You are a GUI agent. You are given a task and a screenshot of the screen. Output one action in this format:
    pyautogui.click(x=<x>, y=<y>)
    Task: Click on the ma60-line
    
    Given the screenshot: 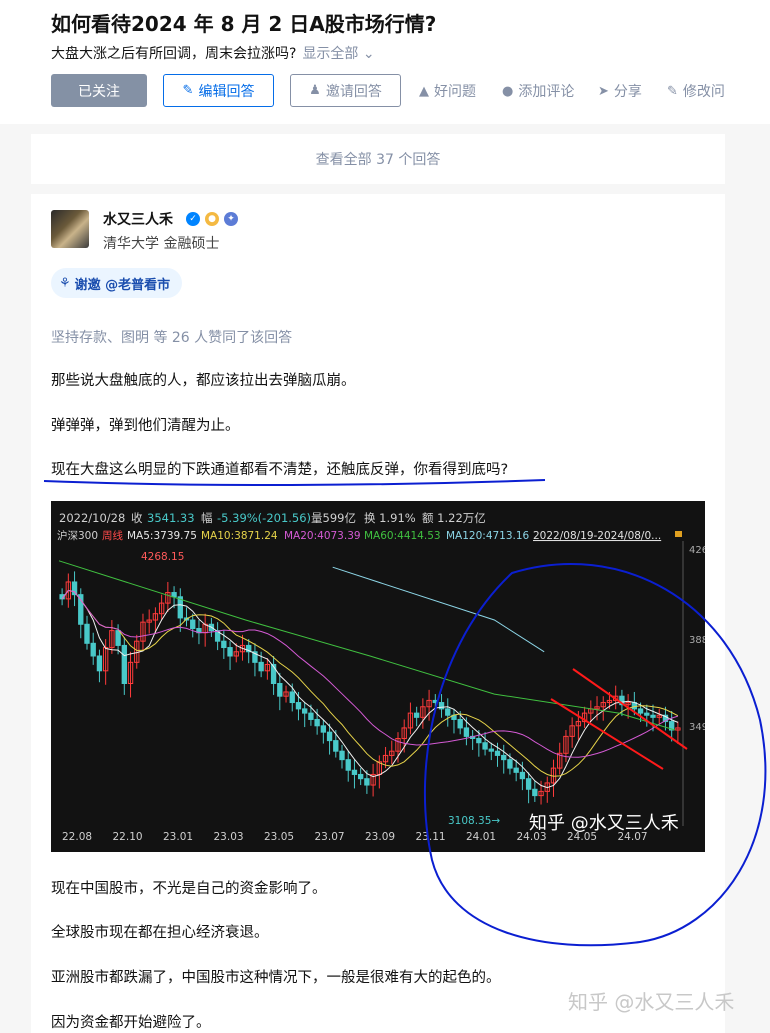 What is the action you would take?
    pyautogui.click(x=366, y=645)
    